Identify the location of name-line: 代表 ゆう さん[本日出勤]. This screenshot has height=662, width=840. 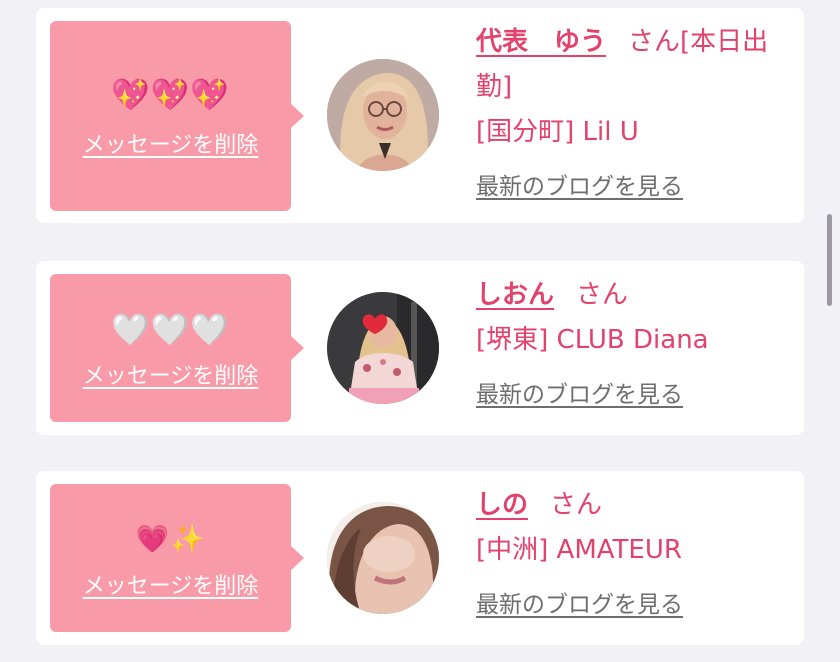
(631, 65).